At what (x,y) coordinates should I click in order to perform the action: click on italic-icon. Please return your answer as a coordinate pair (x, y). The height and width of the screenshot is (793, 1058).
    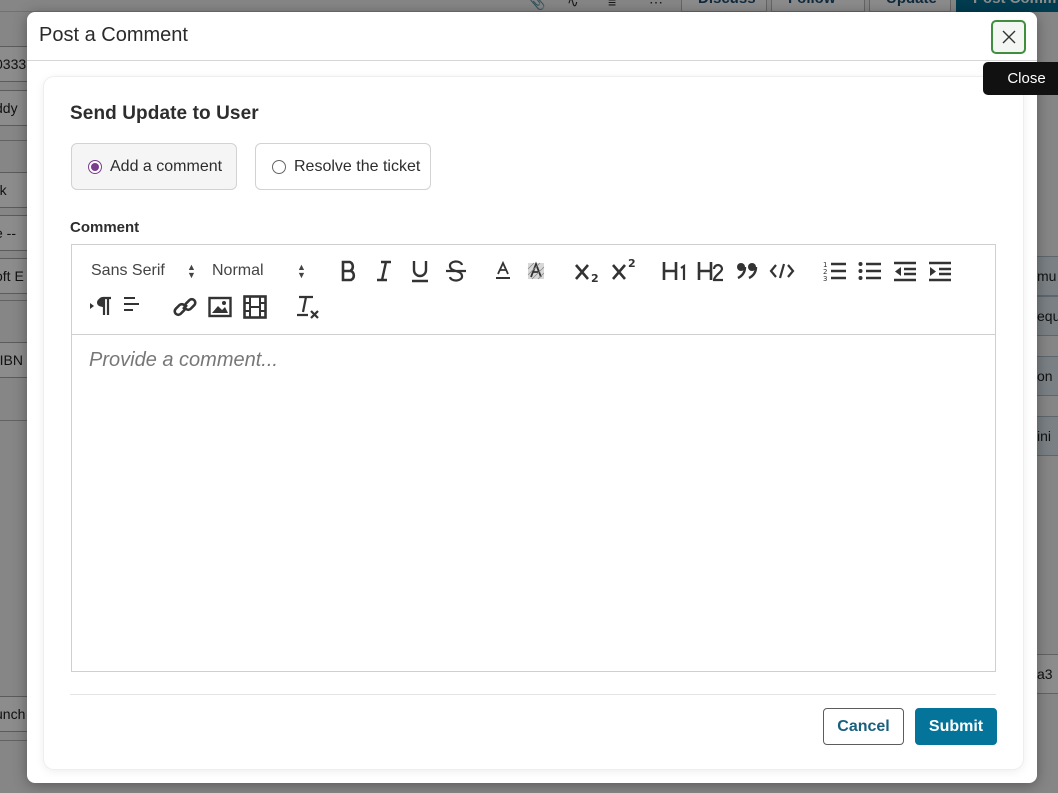
    Looking at the image, I should click on (384, 271).